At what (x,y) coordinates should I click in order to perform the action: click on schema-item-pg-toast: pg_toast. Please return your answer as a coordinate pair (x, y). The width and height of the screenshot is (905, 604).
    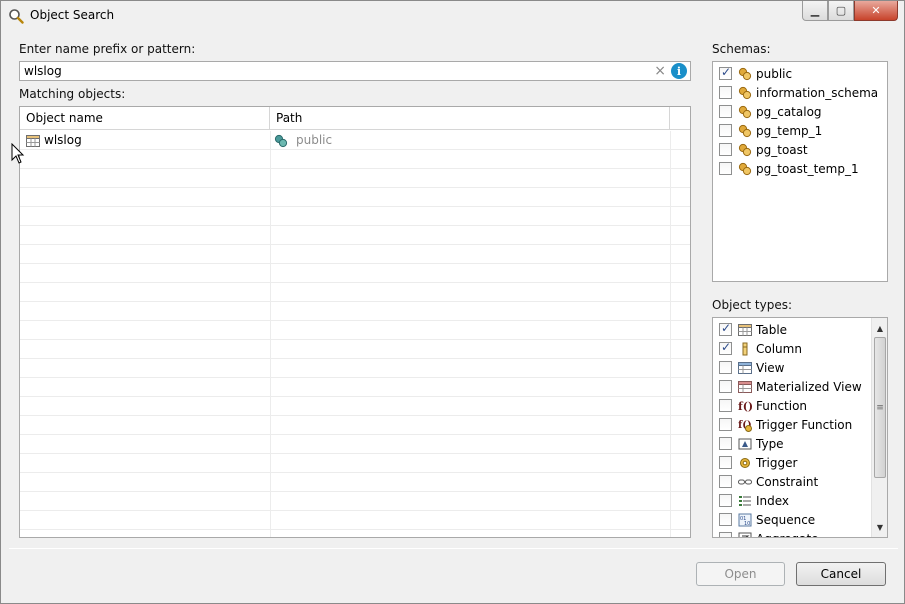
    Looking at the image, I should click on (763, 149).